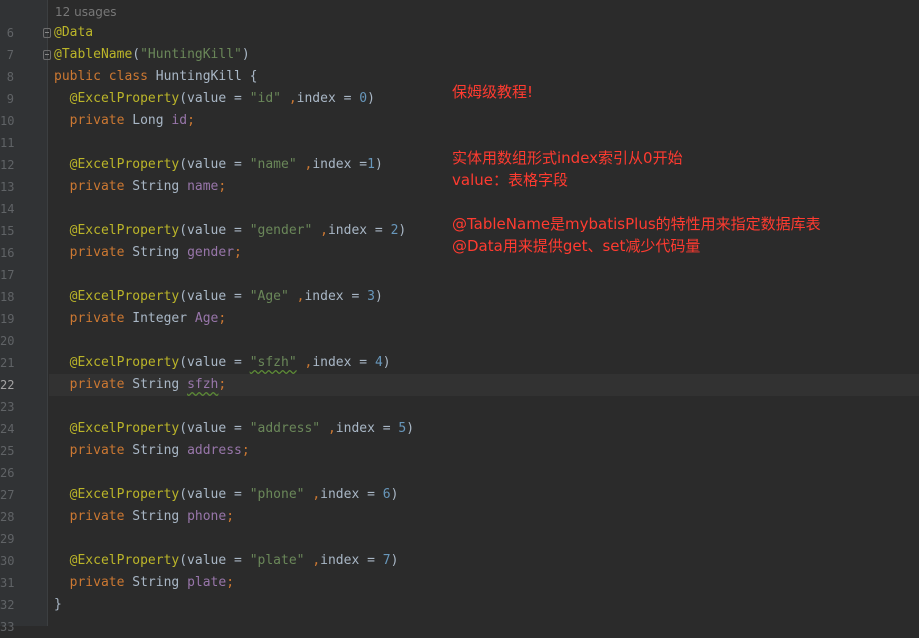  What do you see at coordinates (7, 231) in the screenshot?
I see `line-number: 15` at bounding box center [7, 231].